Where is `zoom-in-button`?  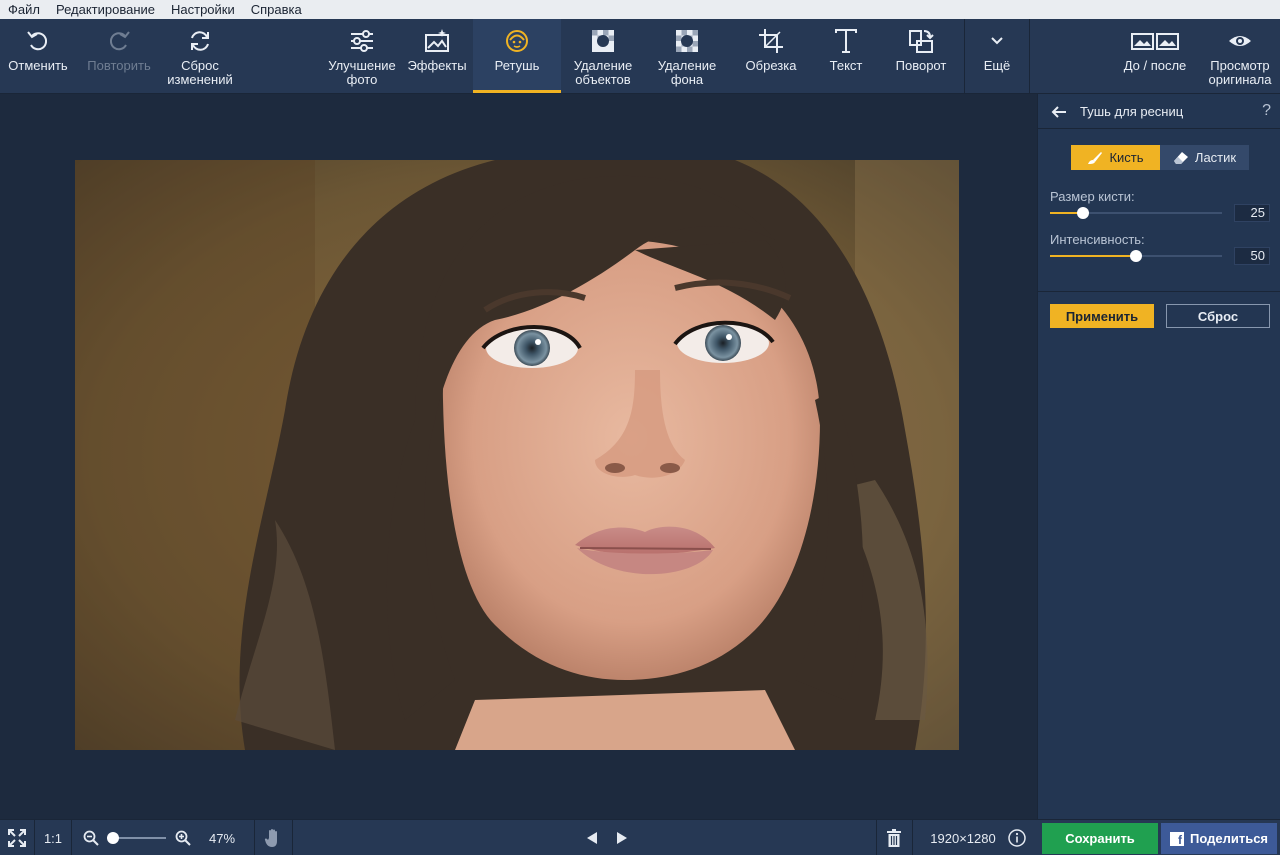
zoom-in-button is located at coordinates (183, 837).